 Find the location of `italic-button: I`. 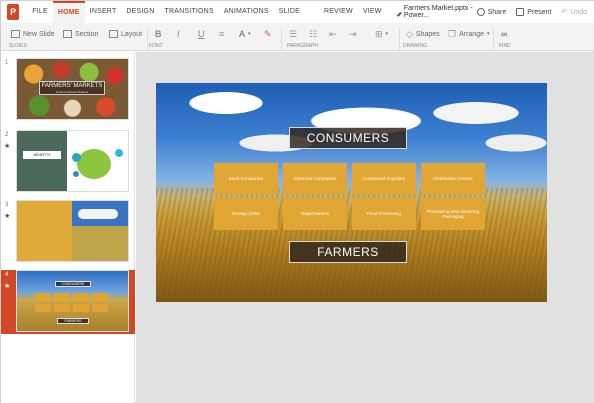

italic-button: I is located at coordinates (178, 34).